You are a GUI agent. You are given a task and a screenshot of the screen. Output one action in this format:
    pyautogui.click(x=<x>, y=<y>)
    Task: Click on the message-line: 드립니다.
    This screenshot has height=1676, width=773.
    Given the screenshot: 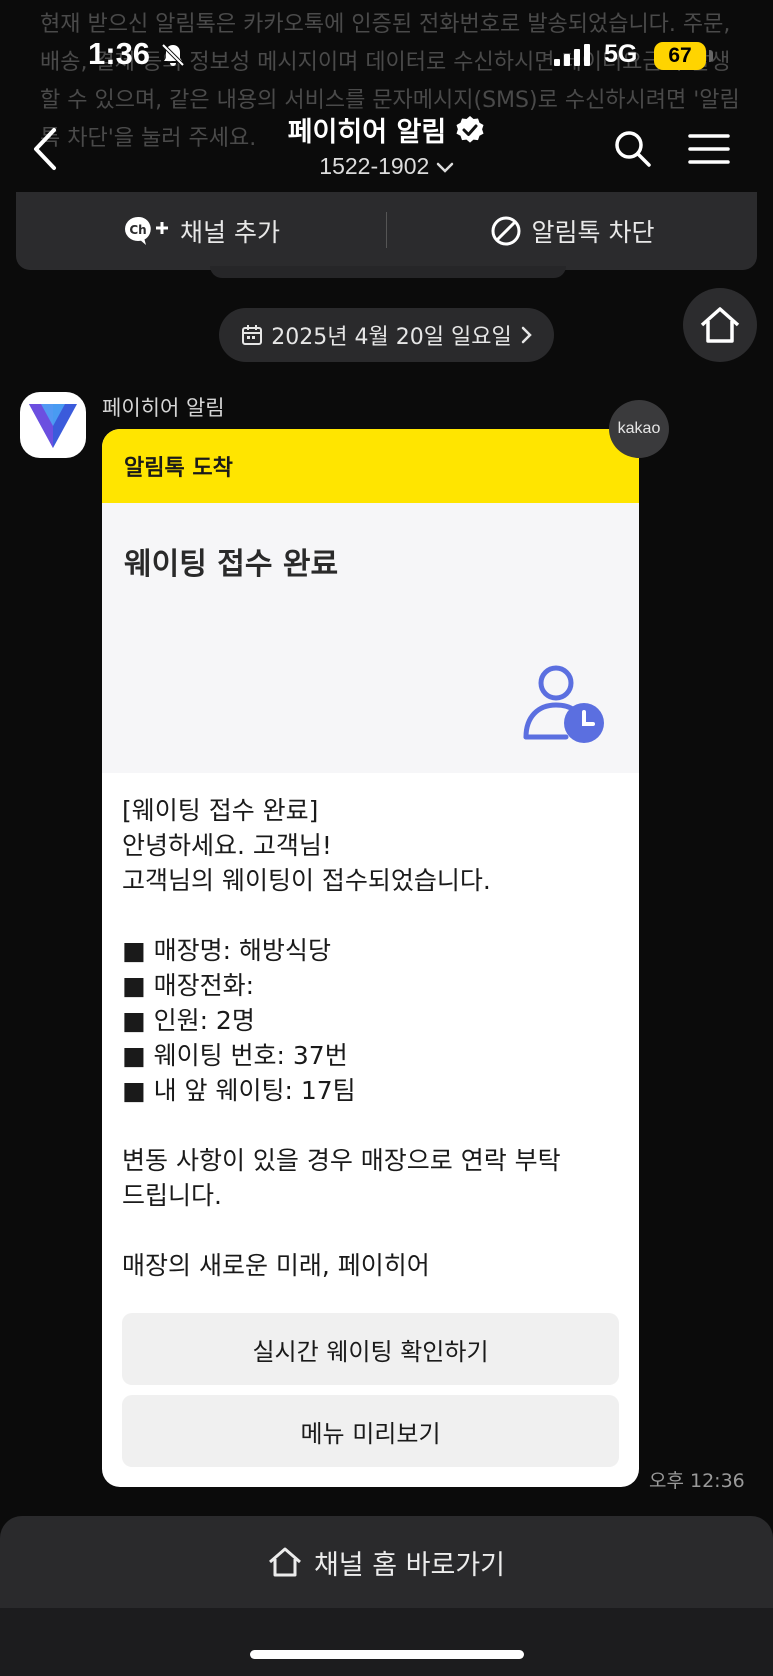 What is the action you would take?
    pyautogui.click(x=172, y=1195)
    